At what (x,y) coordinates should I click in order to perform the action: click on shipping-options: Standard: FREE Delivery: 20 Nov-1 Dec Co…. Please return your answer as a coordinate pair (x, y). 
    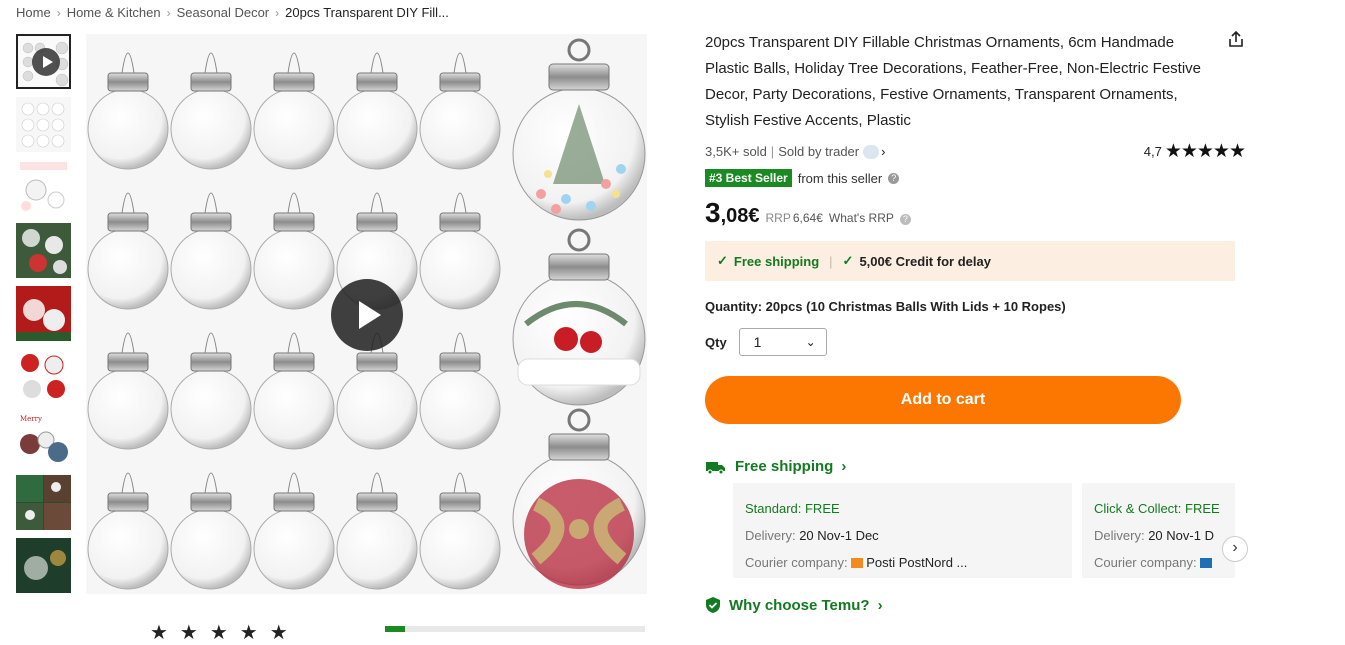
    Looking at the image, I should click on (984, 530).